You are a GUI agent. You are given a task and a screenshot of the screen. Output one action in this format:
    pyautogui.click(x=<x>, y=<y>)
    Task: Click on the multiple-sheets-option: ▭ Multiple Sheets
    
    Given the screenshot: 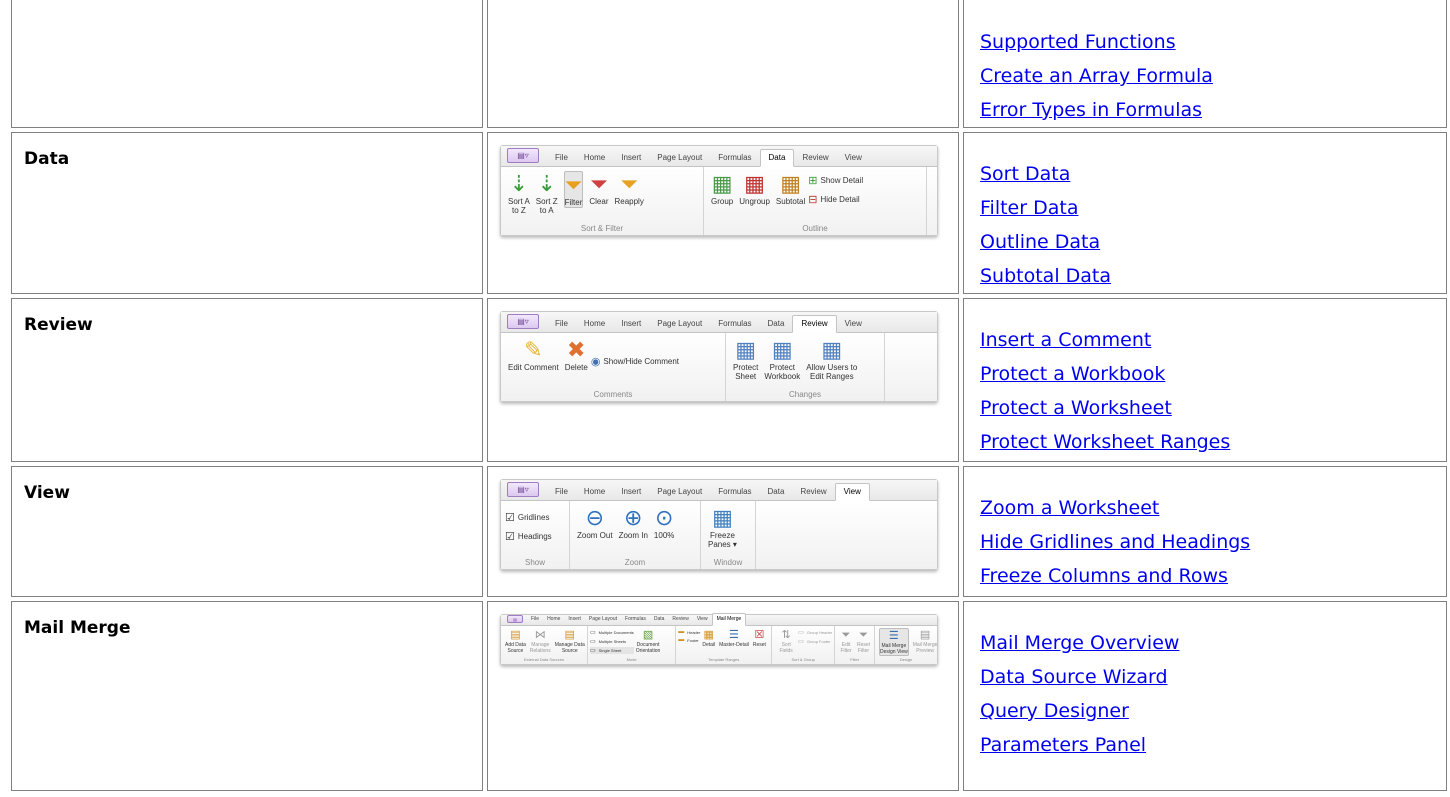 What is the action you would take?
    pyautogui.click(x=612, y=641)
    